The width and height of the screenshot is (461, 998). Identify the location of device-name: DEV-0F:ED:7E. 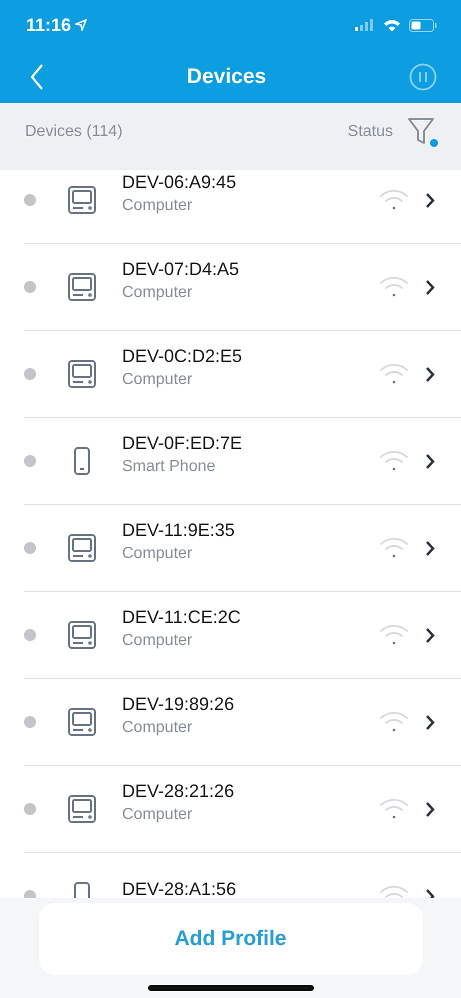
(250, 443).